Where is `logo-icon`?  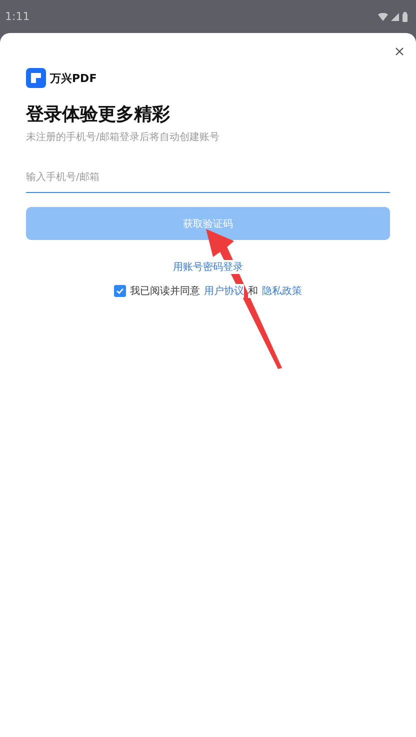 logo-icon is located at coordinates (36, 78).